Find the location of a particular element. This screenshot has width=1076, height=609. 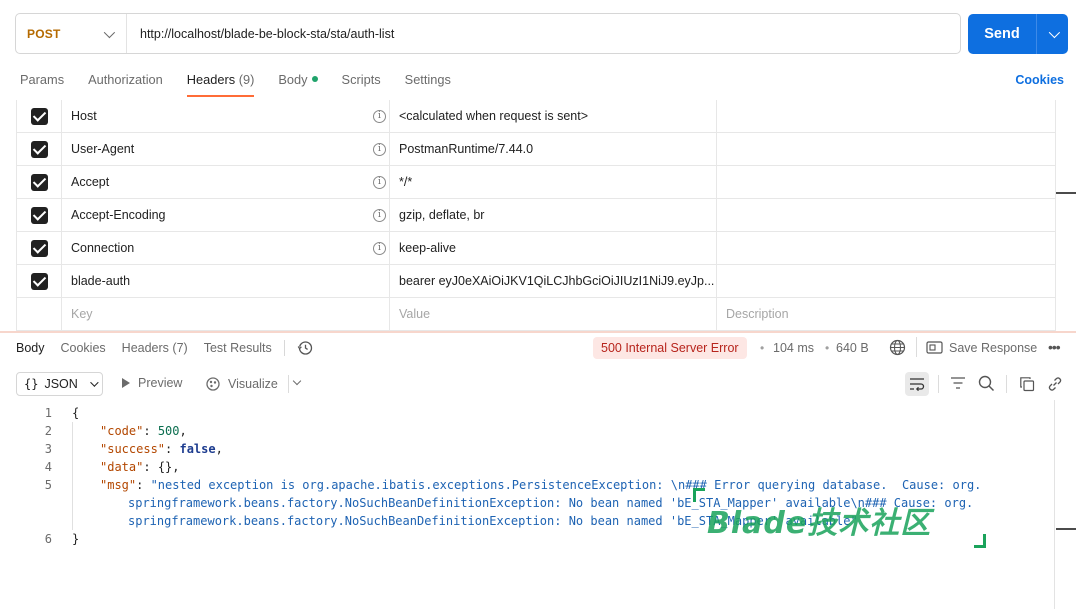

braces-icon: {} is located at coordinates (31, 384).